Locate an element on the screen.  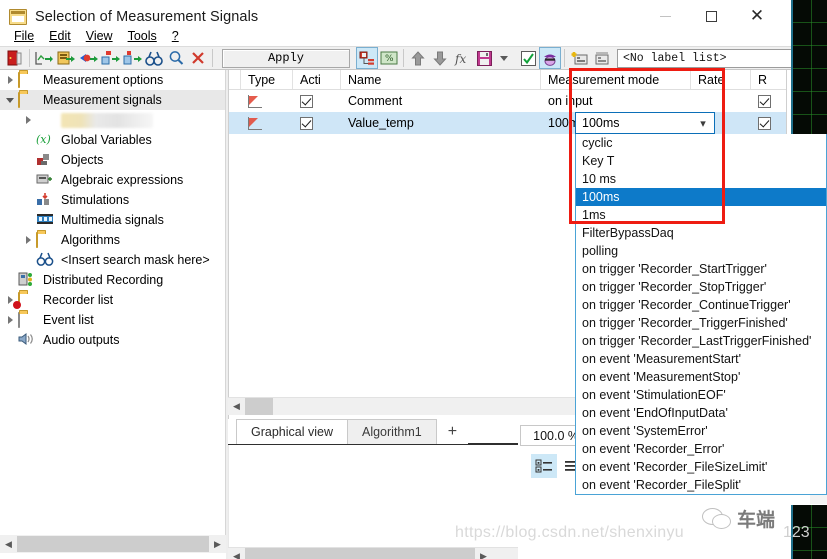
dropdown-option: 10 ms is located at coordinates (701, 179).